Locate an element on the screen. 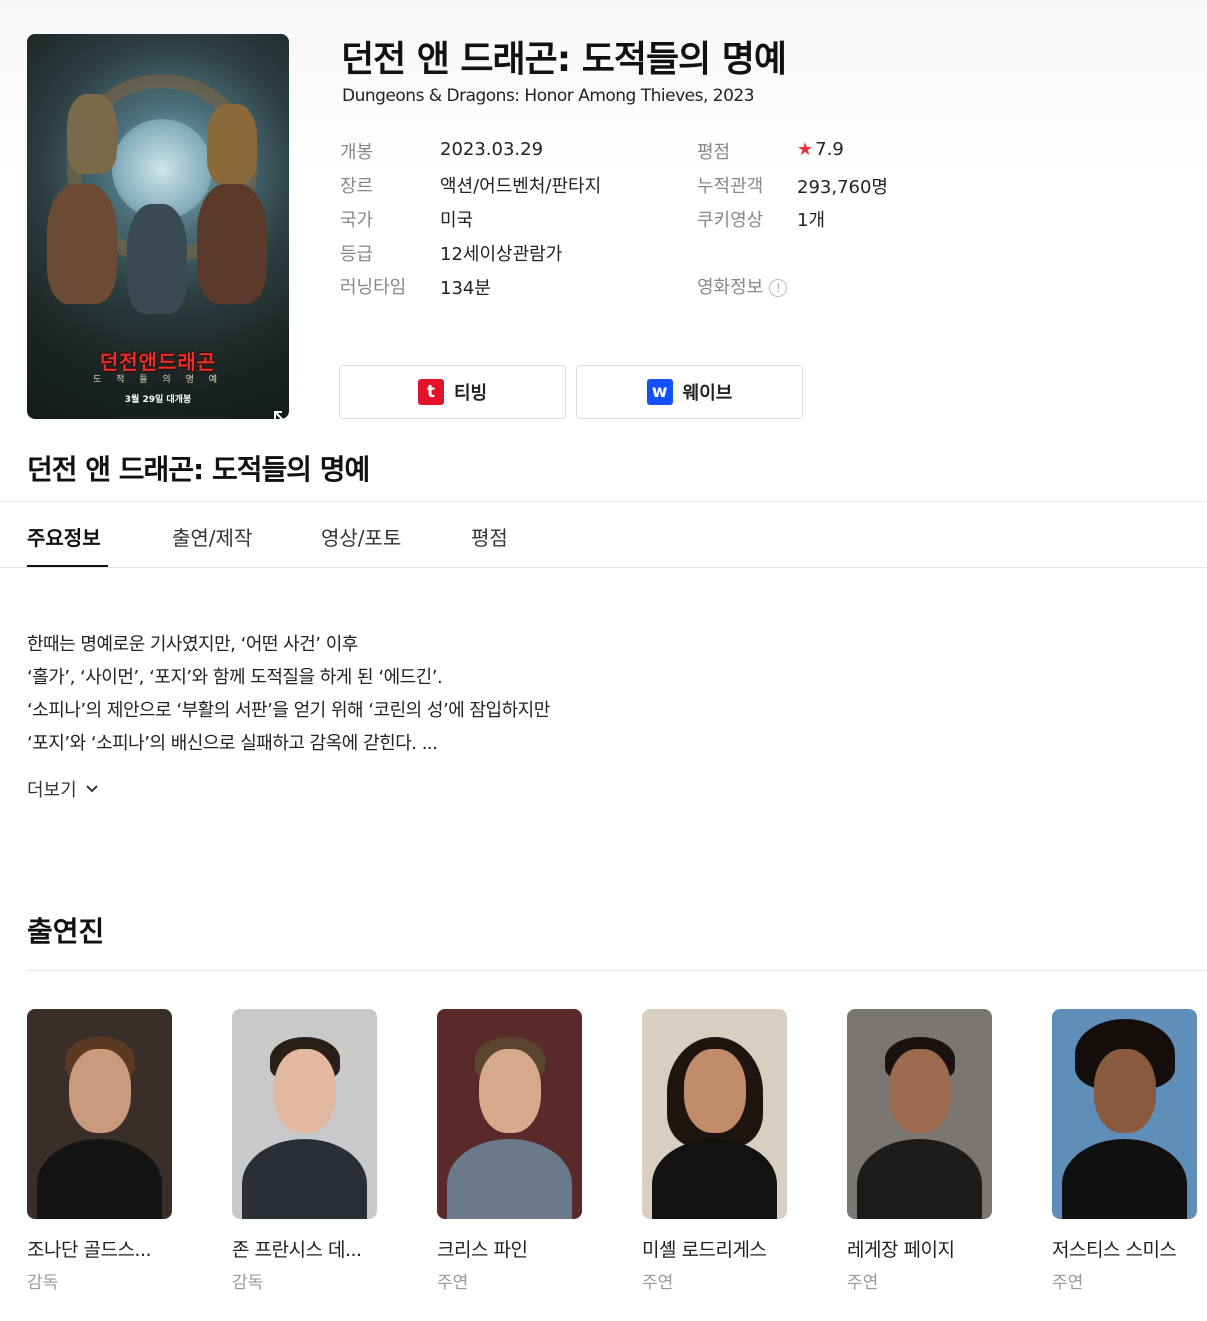 The image size is (1207, 1321). info-row-score: 평점 is located at coordinates (713, 151).